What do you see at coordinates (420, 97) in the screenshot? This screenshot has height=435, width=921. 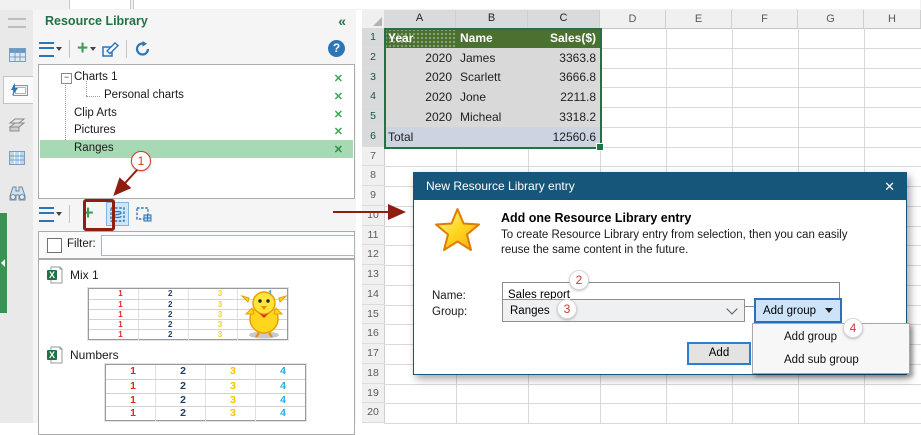 I see `cell-A4: 2020` at bounding box center [420, 97].